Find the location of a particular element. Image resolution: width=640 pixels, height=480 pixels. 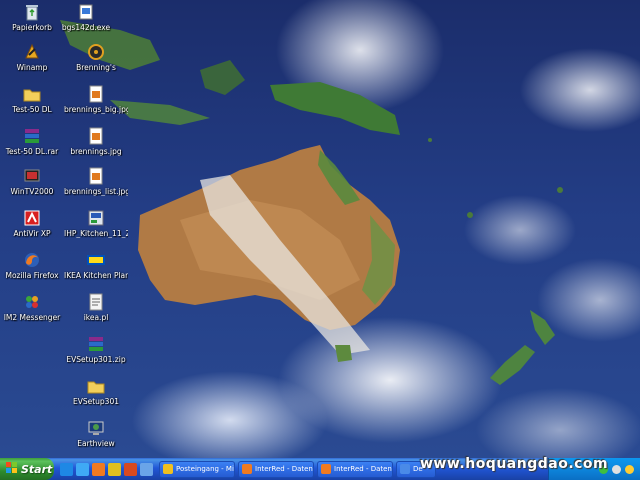

exe-file-icon is located at coordinates (86, 12).